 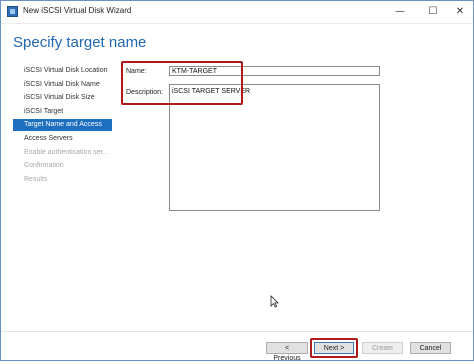 I want to click on nav-item-iscsi-target: iSCSI Target, so click(x=62, y=112).